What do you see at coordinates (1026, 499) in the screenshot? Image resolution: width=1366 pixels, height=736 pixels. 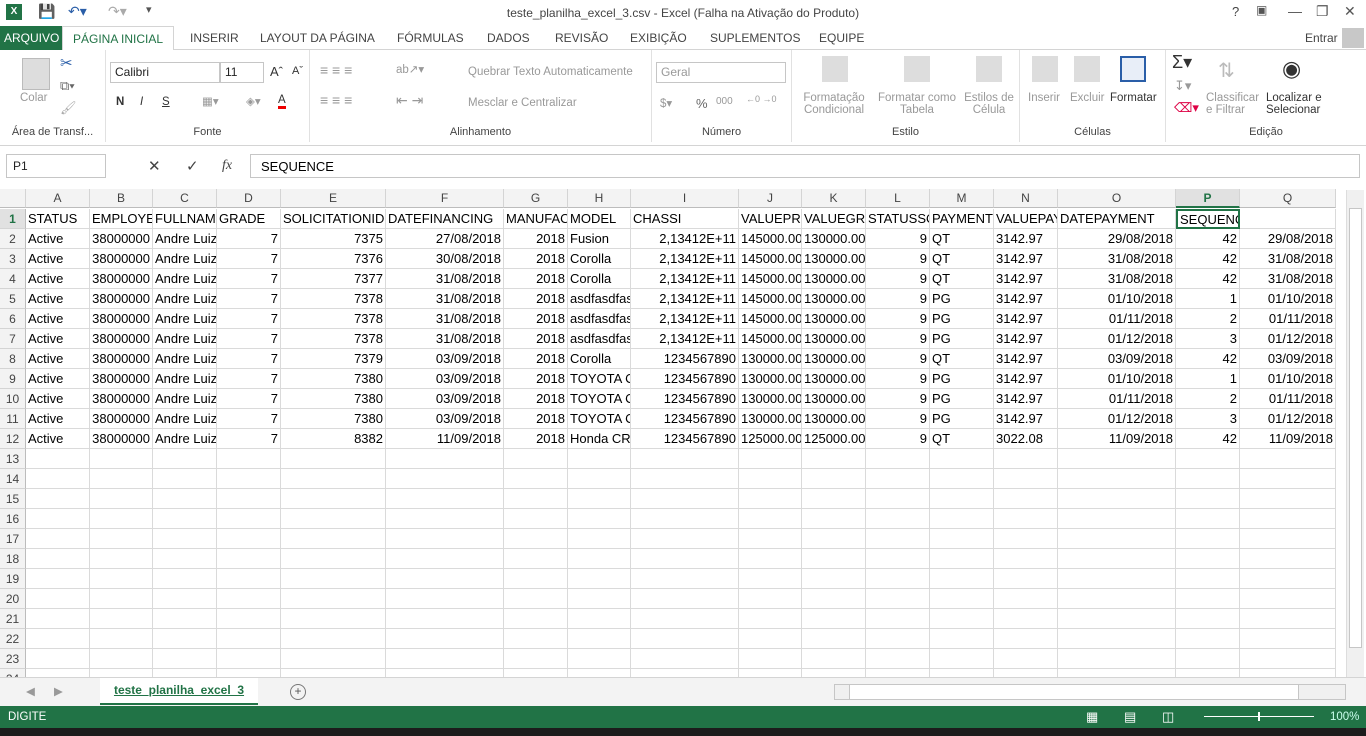 I see `cell-n15` at bounding box center [1026, 499].